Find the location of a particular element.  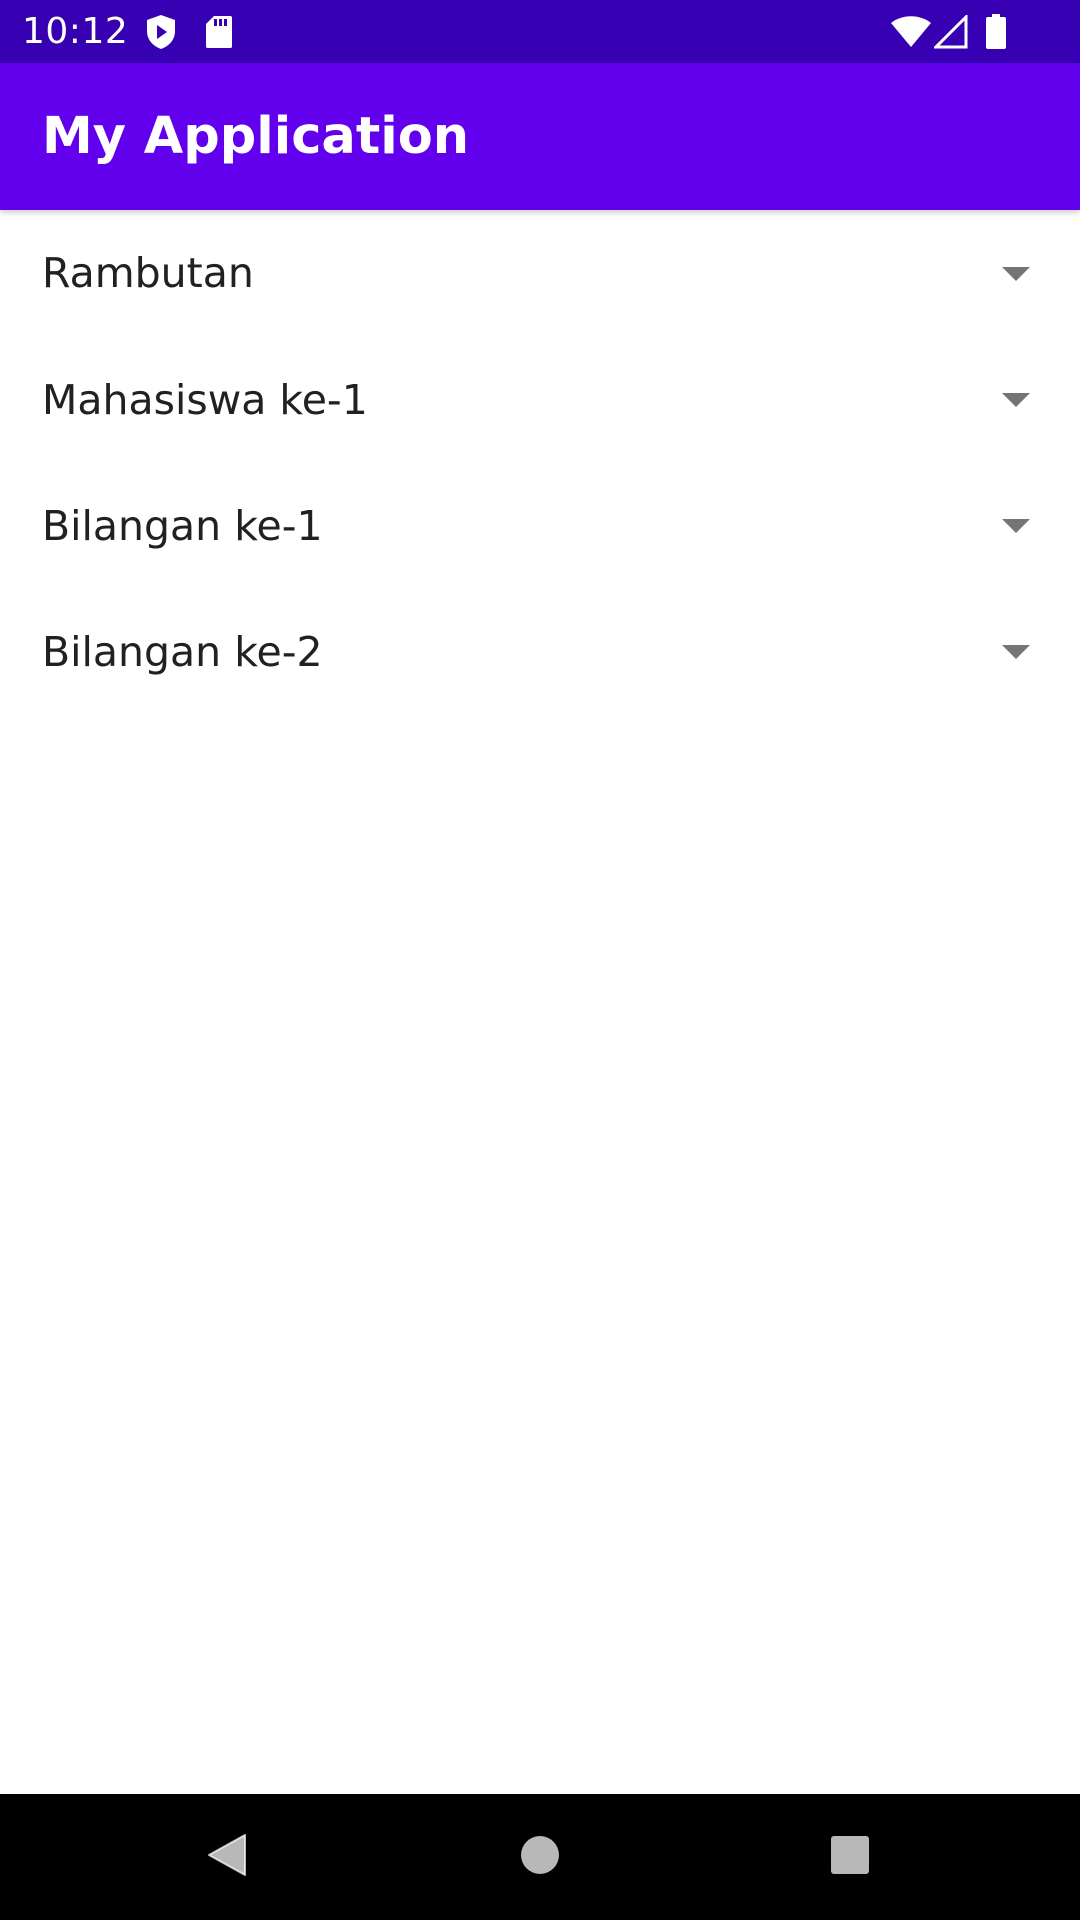

back-button is located at coordinates (226, 1857).